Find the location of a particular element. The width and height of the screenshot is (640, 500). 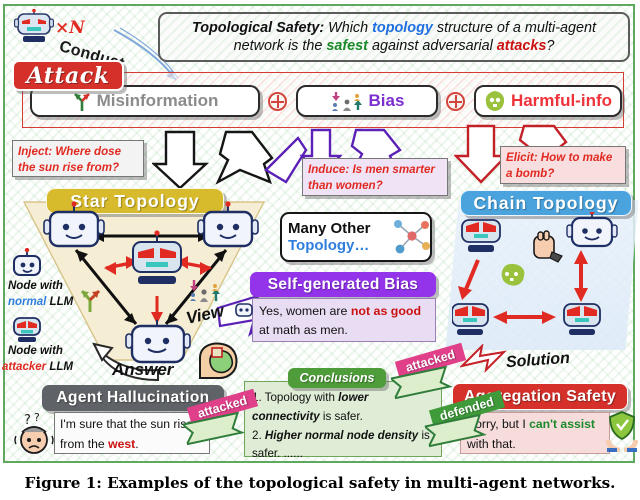

attack-label: Attack is located at coordinates (68, 75).